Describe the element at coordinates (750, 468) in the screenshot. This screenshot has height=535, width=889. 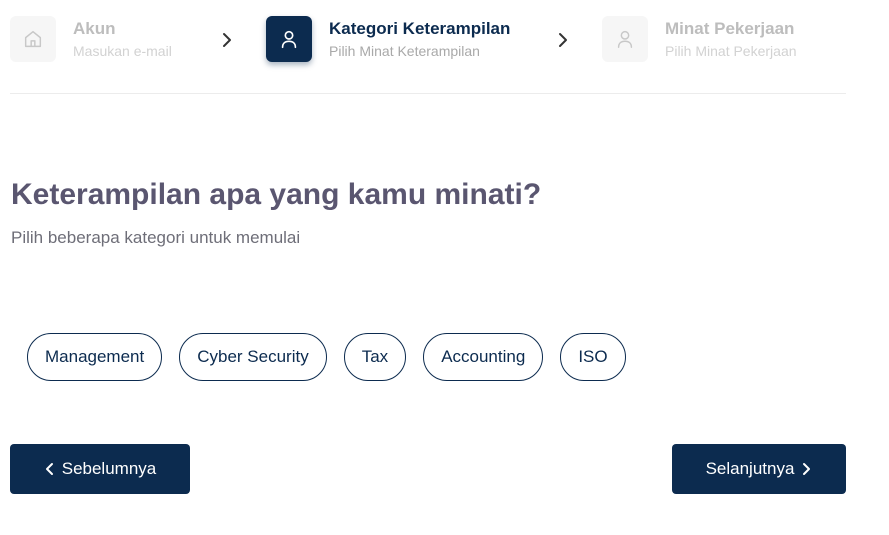
I see `next-button-label: Selanjutnya` at that location.